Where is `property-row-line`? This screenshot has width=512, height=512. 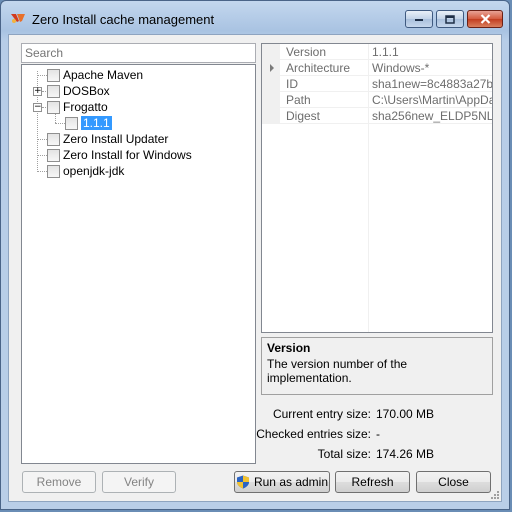 property-row-line is located at coordinates (386, 123).